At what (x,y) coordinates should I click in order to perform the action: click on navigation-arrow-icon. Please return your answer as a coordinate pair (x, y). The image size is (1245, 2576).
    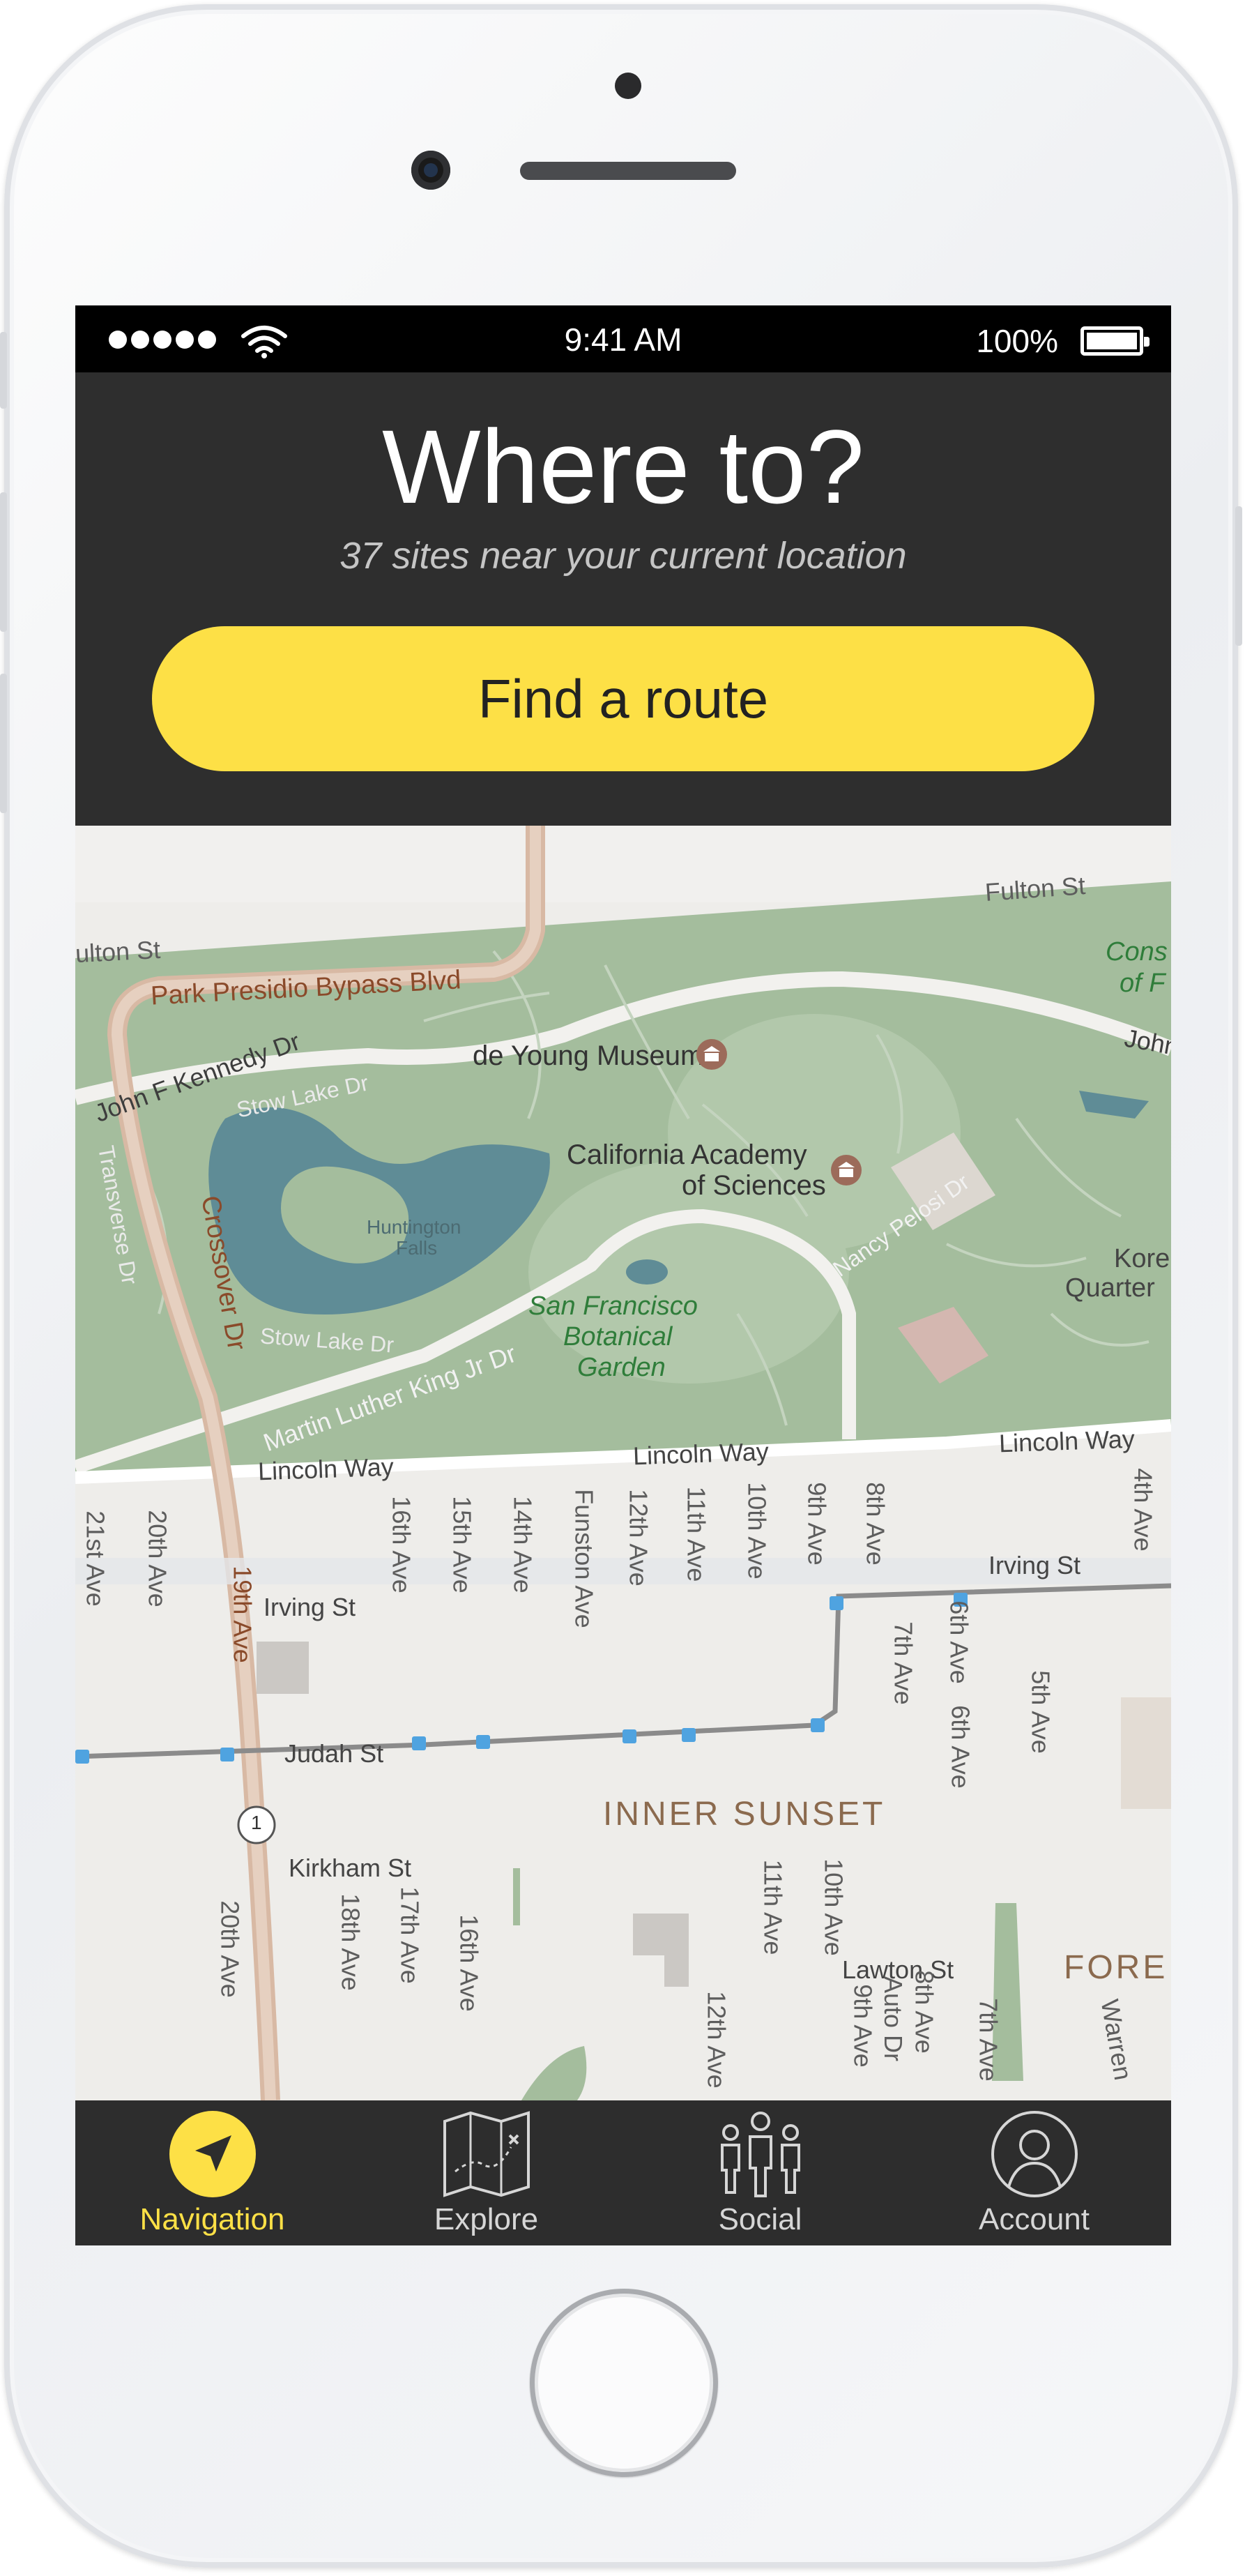
    Looking at the image, I should click on (212, 2154).